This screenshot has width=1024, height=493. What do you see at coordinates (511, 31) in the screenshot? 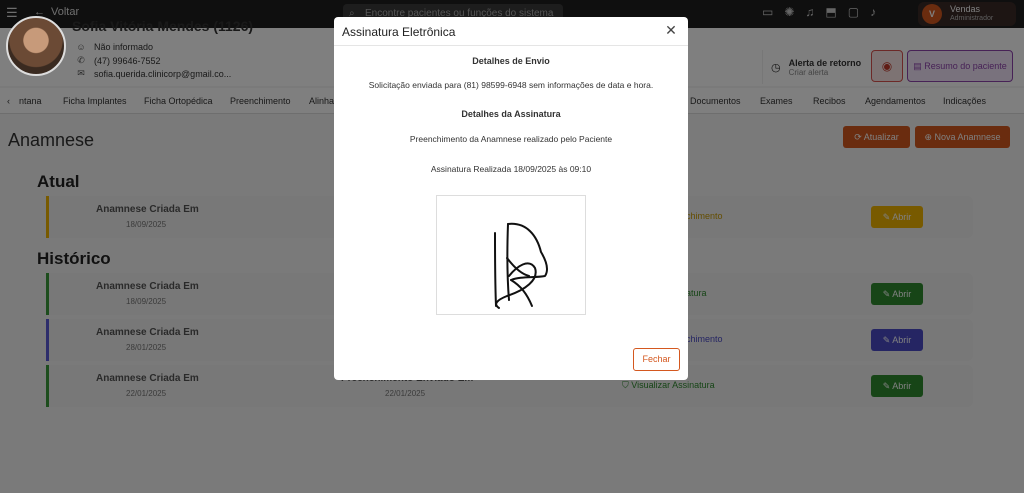
I see `modal-header: Assinatura Eletrônica ✕` at bounding box center [511, 31].